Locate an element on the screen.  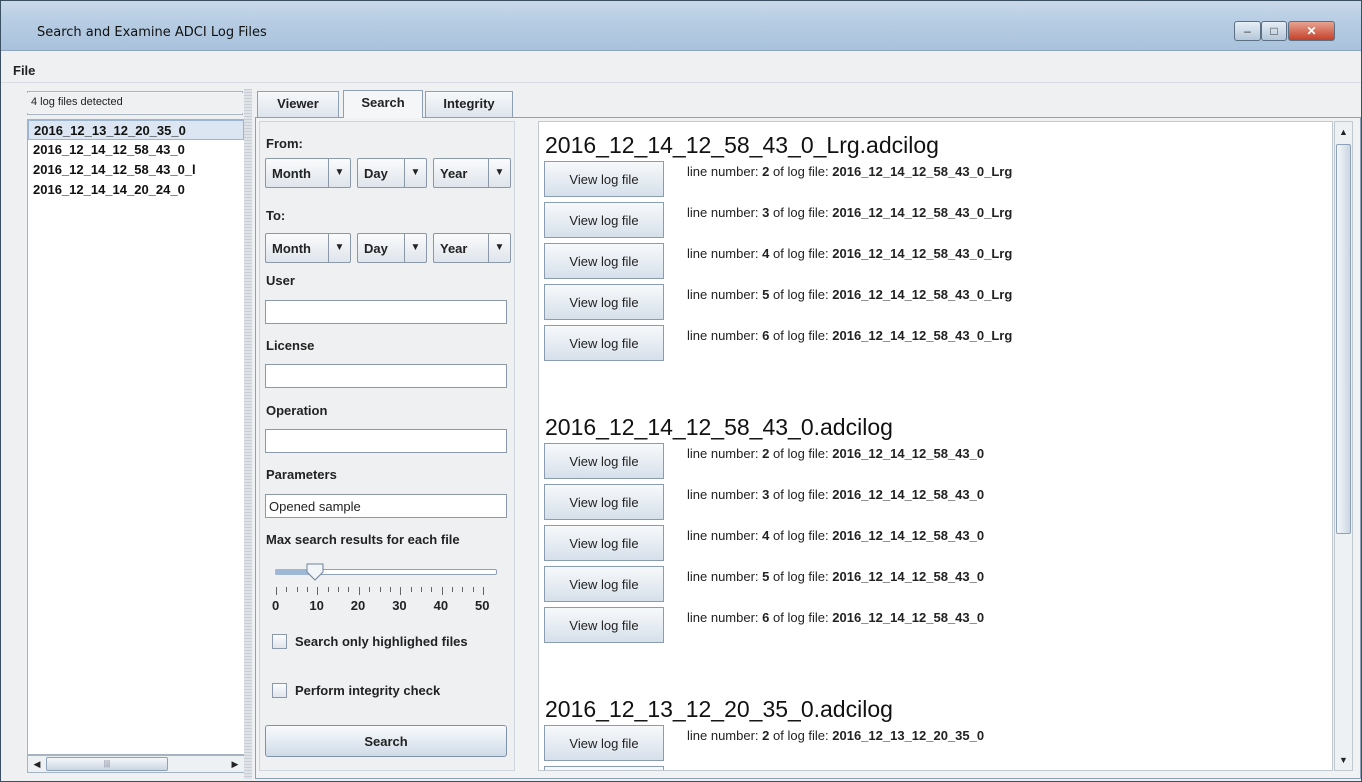
scroll-right-icon: ▶ is located at coordinates (235, 764).